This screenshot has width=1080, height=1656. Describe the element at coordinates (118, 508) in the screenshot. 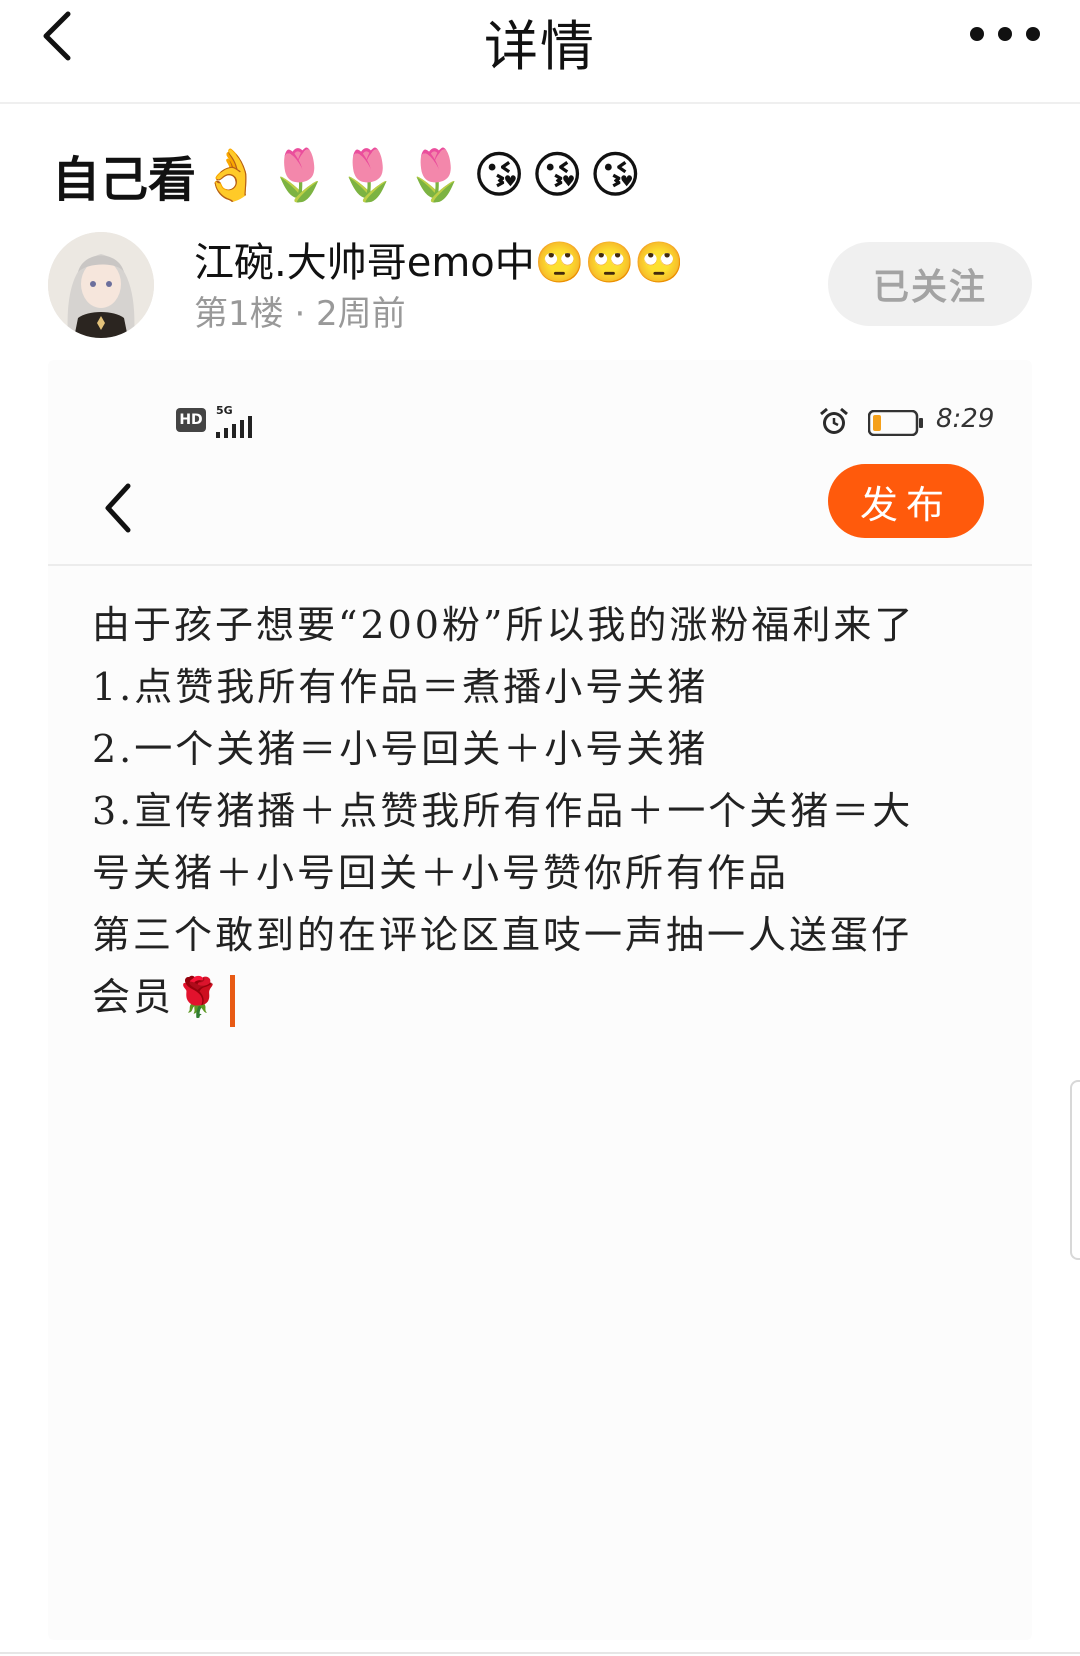

I see `chevron-left-icon` at that location.